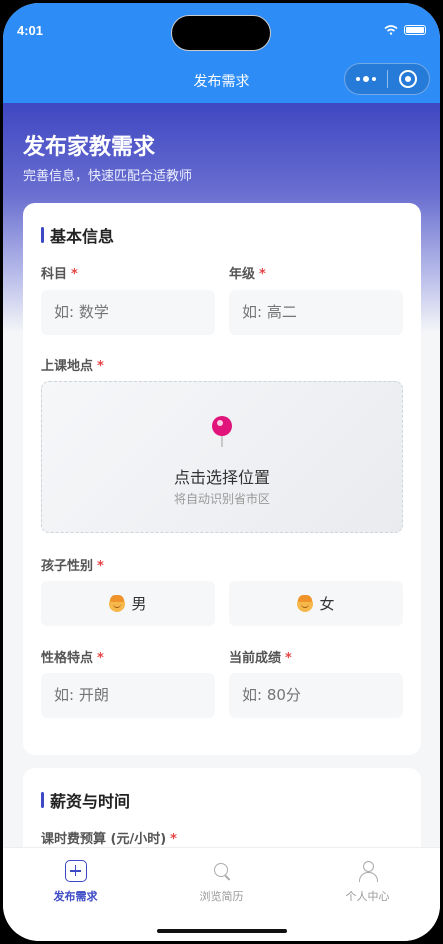 The width and height of the screenshot is (443, 944). What do you see at coordinates (415, 30) in the screenshot?
I see `battery-icon` at bounding box center [415, 30].